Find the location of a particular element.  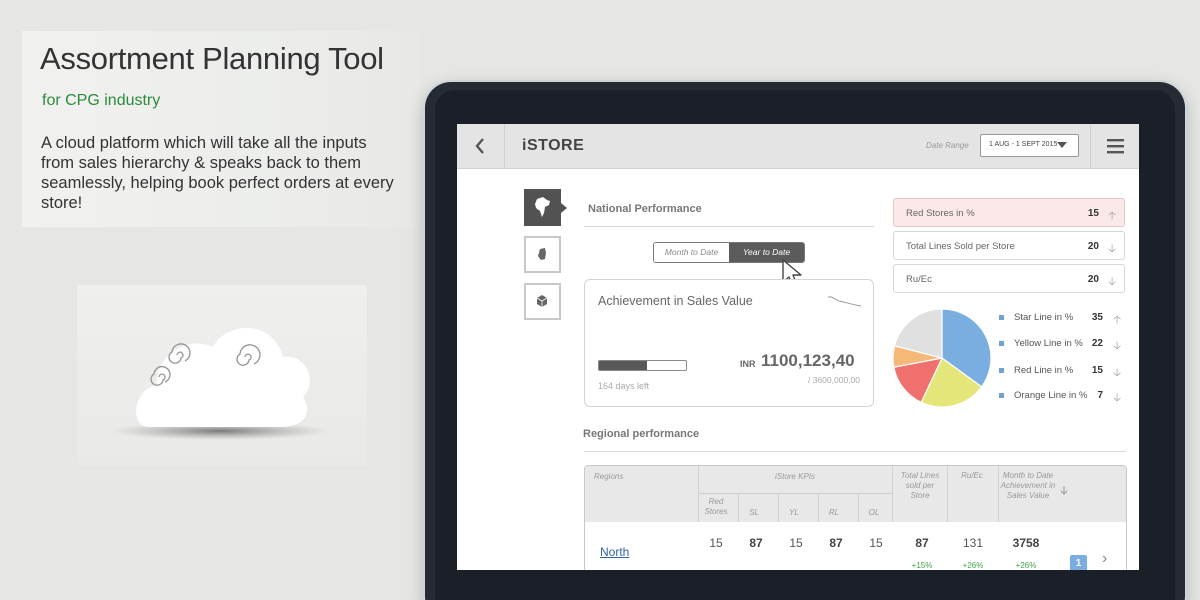

regional-performance-title: Regional performance is located at coordinates (641, 434).